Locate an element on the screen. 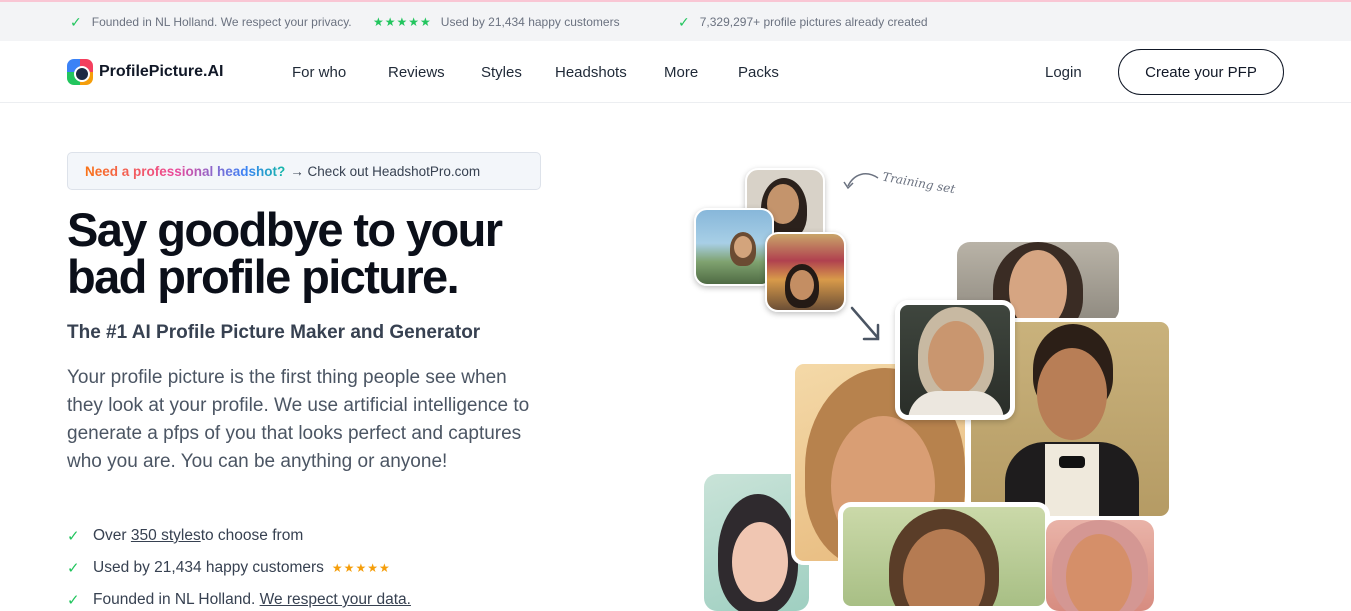 This screenshot has width=1351, height=611. headline-line-2: bad profile picture. is located at coordinates (263, 276).